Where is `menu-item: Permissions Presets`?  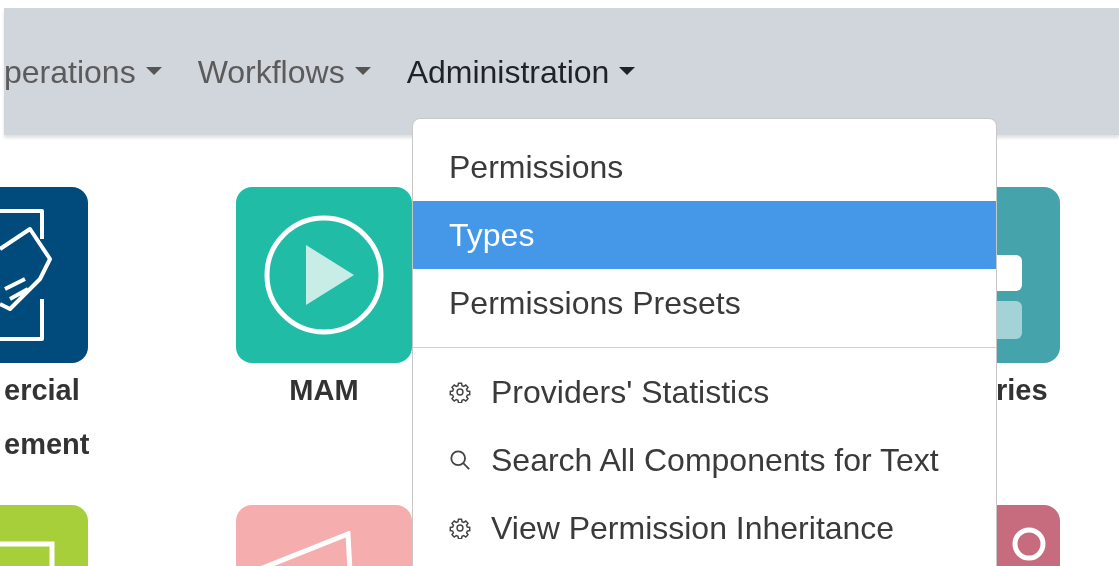 menu-item: Permissions Presets is located at coordinates (704, 303).